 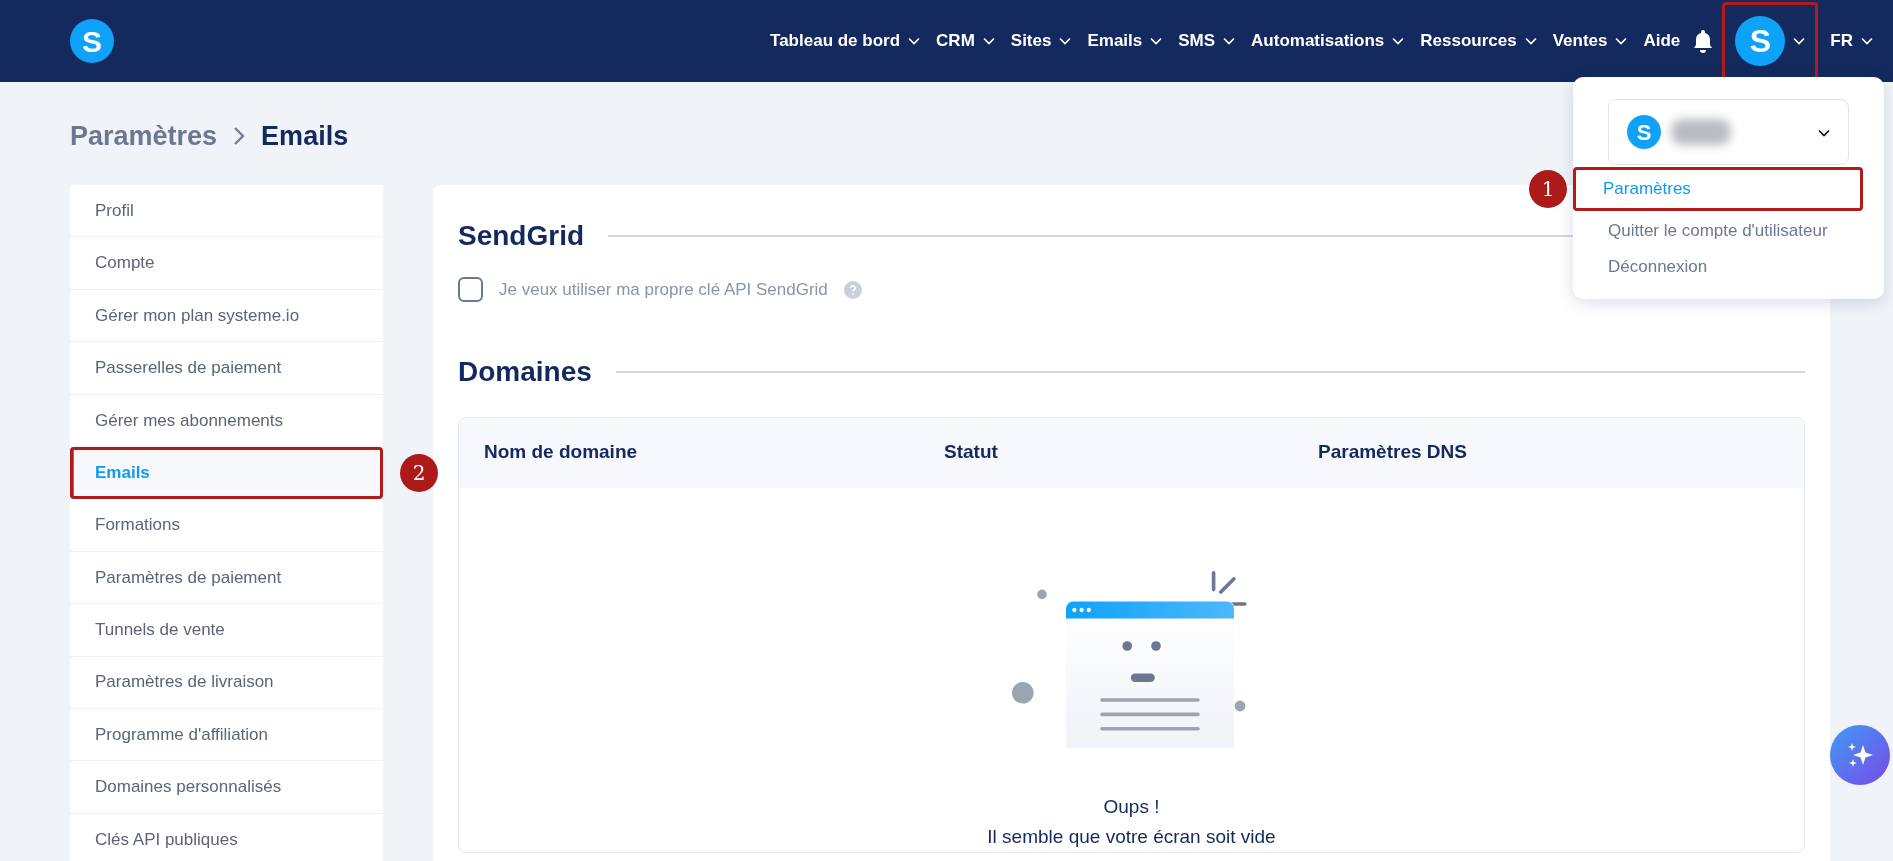 What do you see at coordinates (1860, 755) in the screenshot?
I see `ai-assistant-button` at bounding box center [1860, 755].